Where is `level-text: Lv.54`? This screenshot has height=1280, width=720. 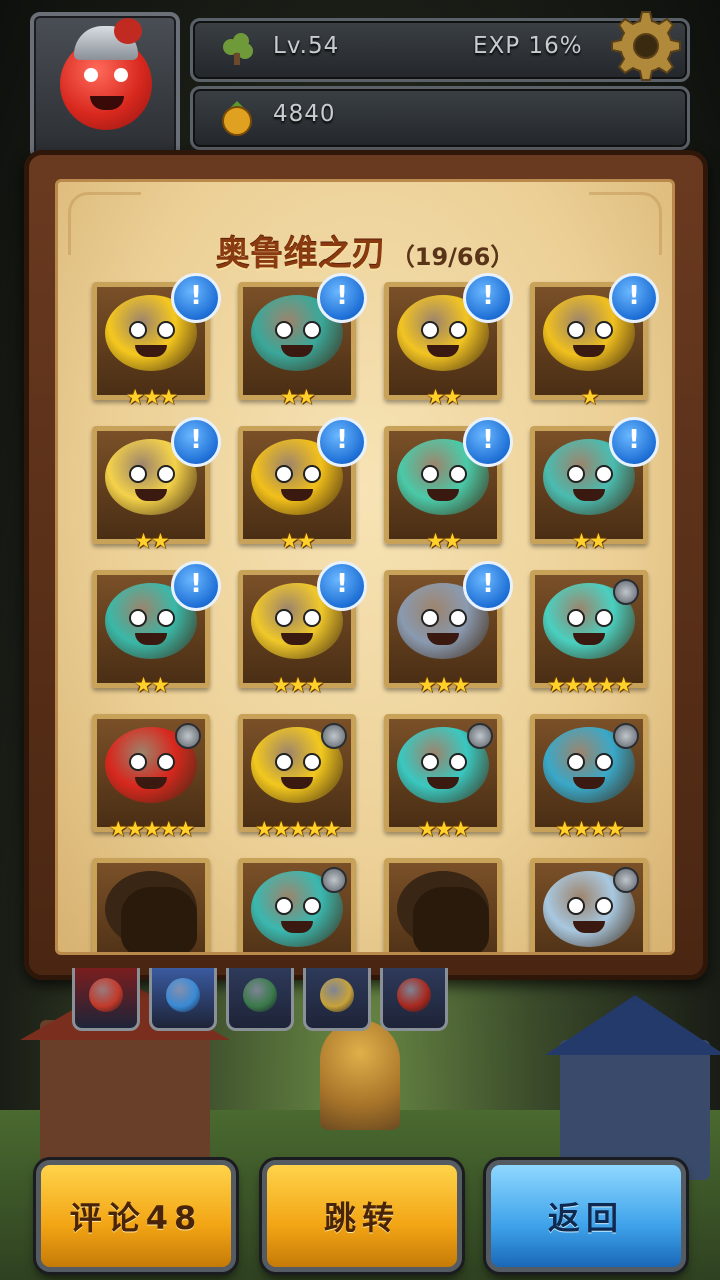
level-text: Lv.54 is located at coordinates (306, 46).